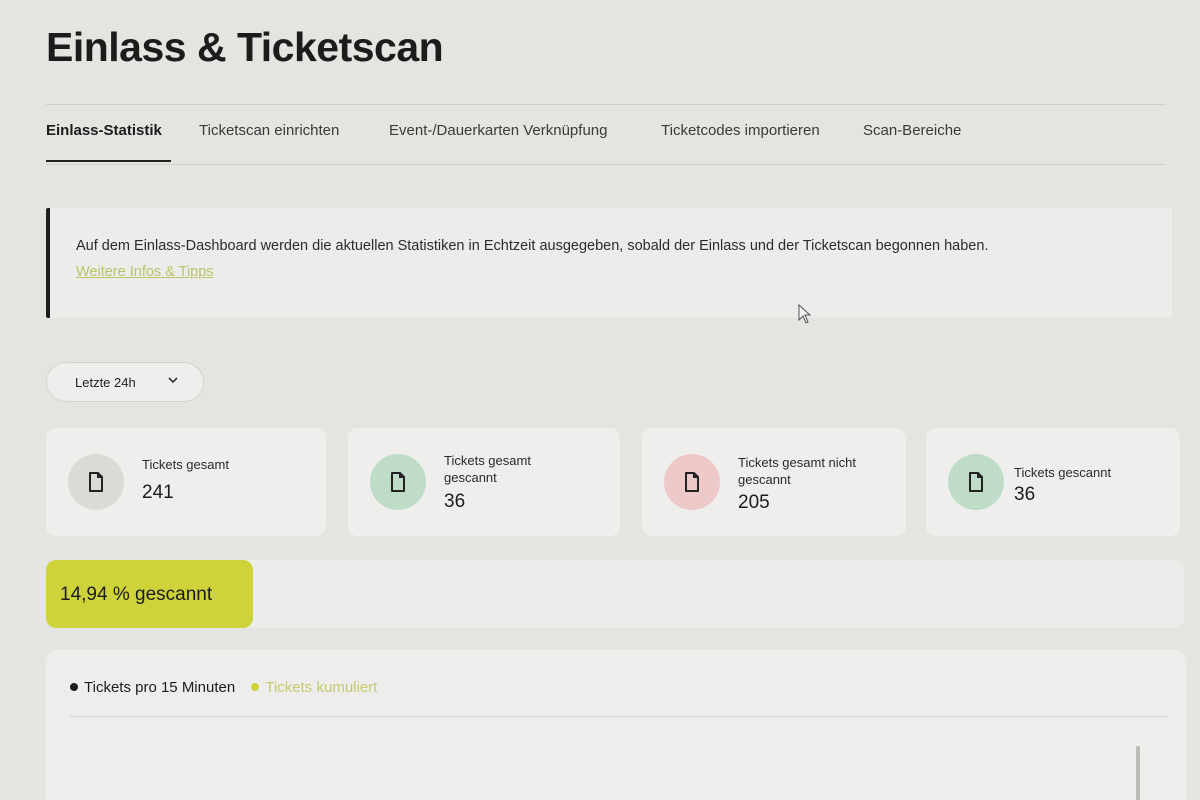 The width and height of the screenshot is (1200, 800). I want to click on legend-item-tickets-kumuliert: Tickets kumuliert, so click(314, 687).